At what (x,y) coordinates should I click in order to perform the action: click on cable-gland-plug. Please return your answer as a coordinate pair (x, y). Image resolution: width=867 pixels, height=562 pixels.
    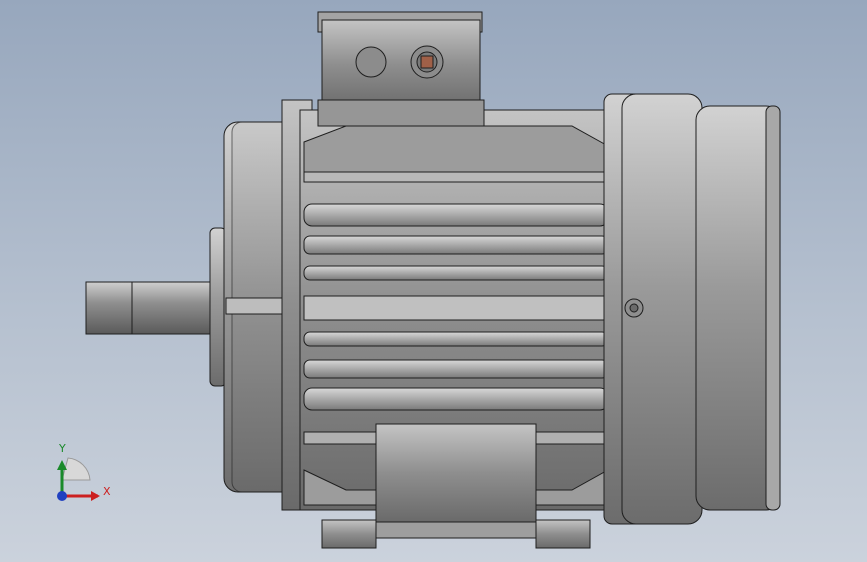
    Looking at the image, I should click on (371, 62).